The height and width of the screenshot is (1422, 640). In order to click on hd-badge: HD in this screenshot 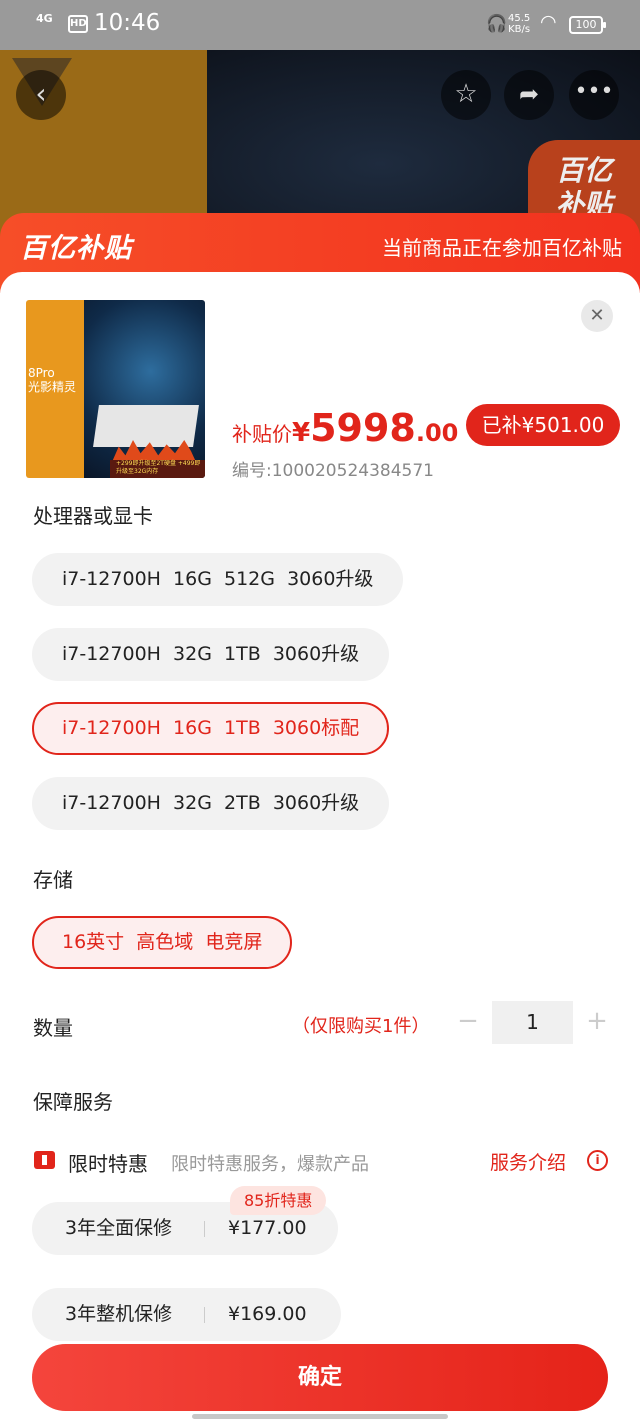, I will do `click(78, 24)`.